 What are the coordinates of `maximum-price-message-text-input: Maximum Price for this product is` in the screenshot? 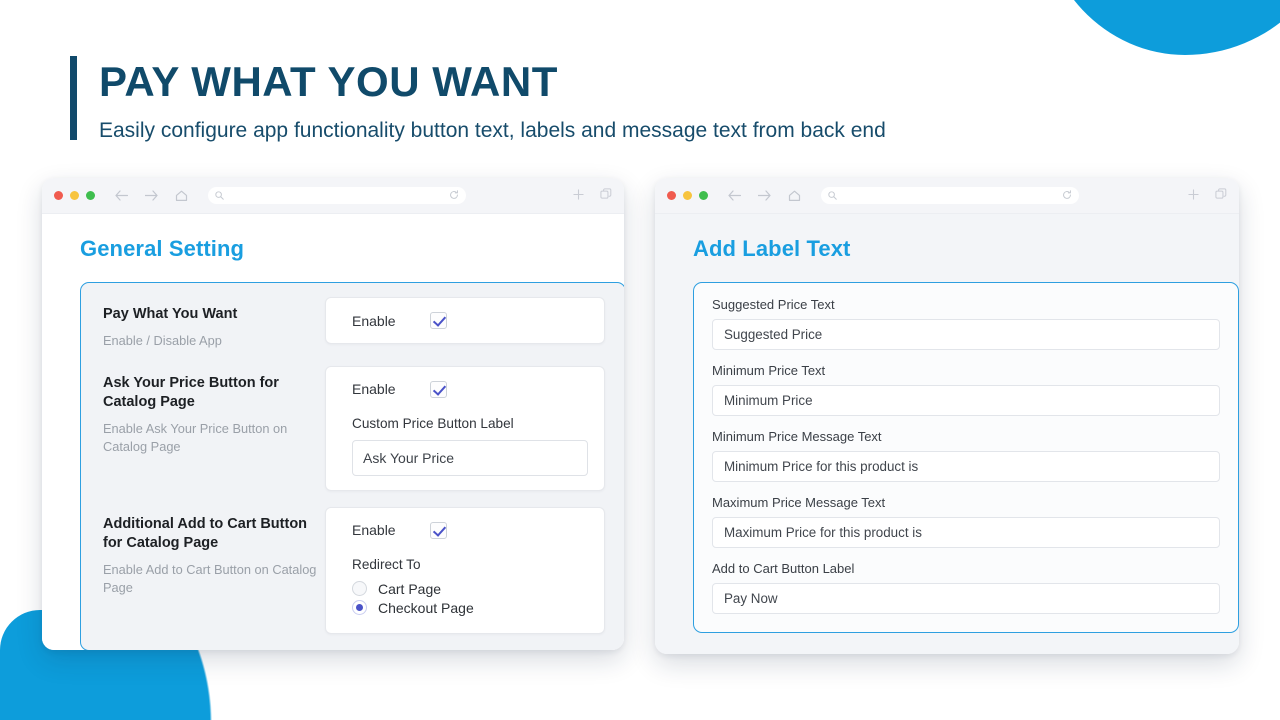 It's located at (966, 532).